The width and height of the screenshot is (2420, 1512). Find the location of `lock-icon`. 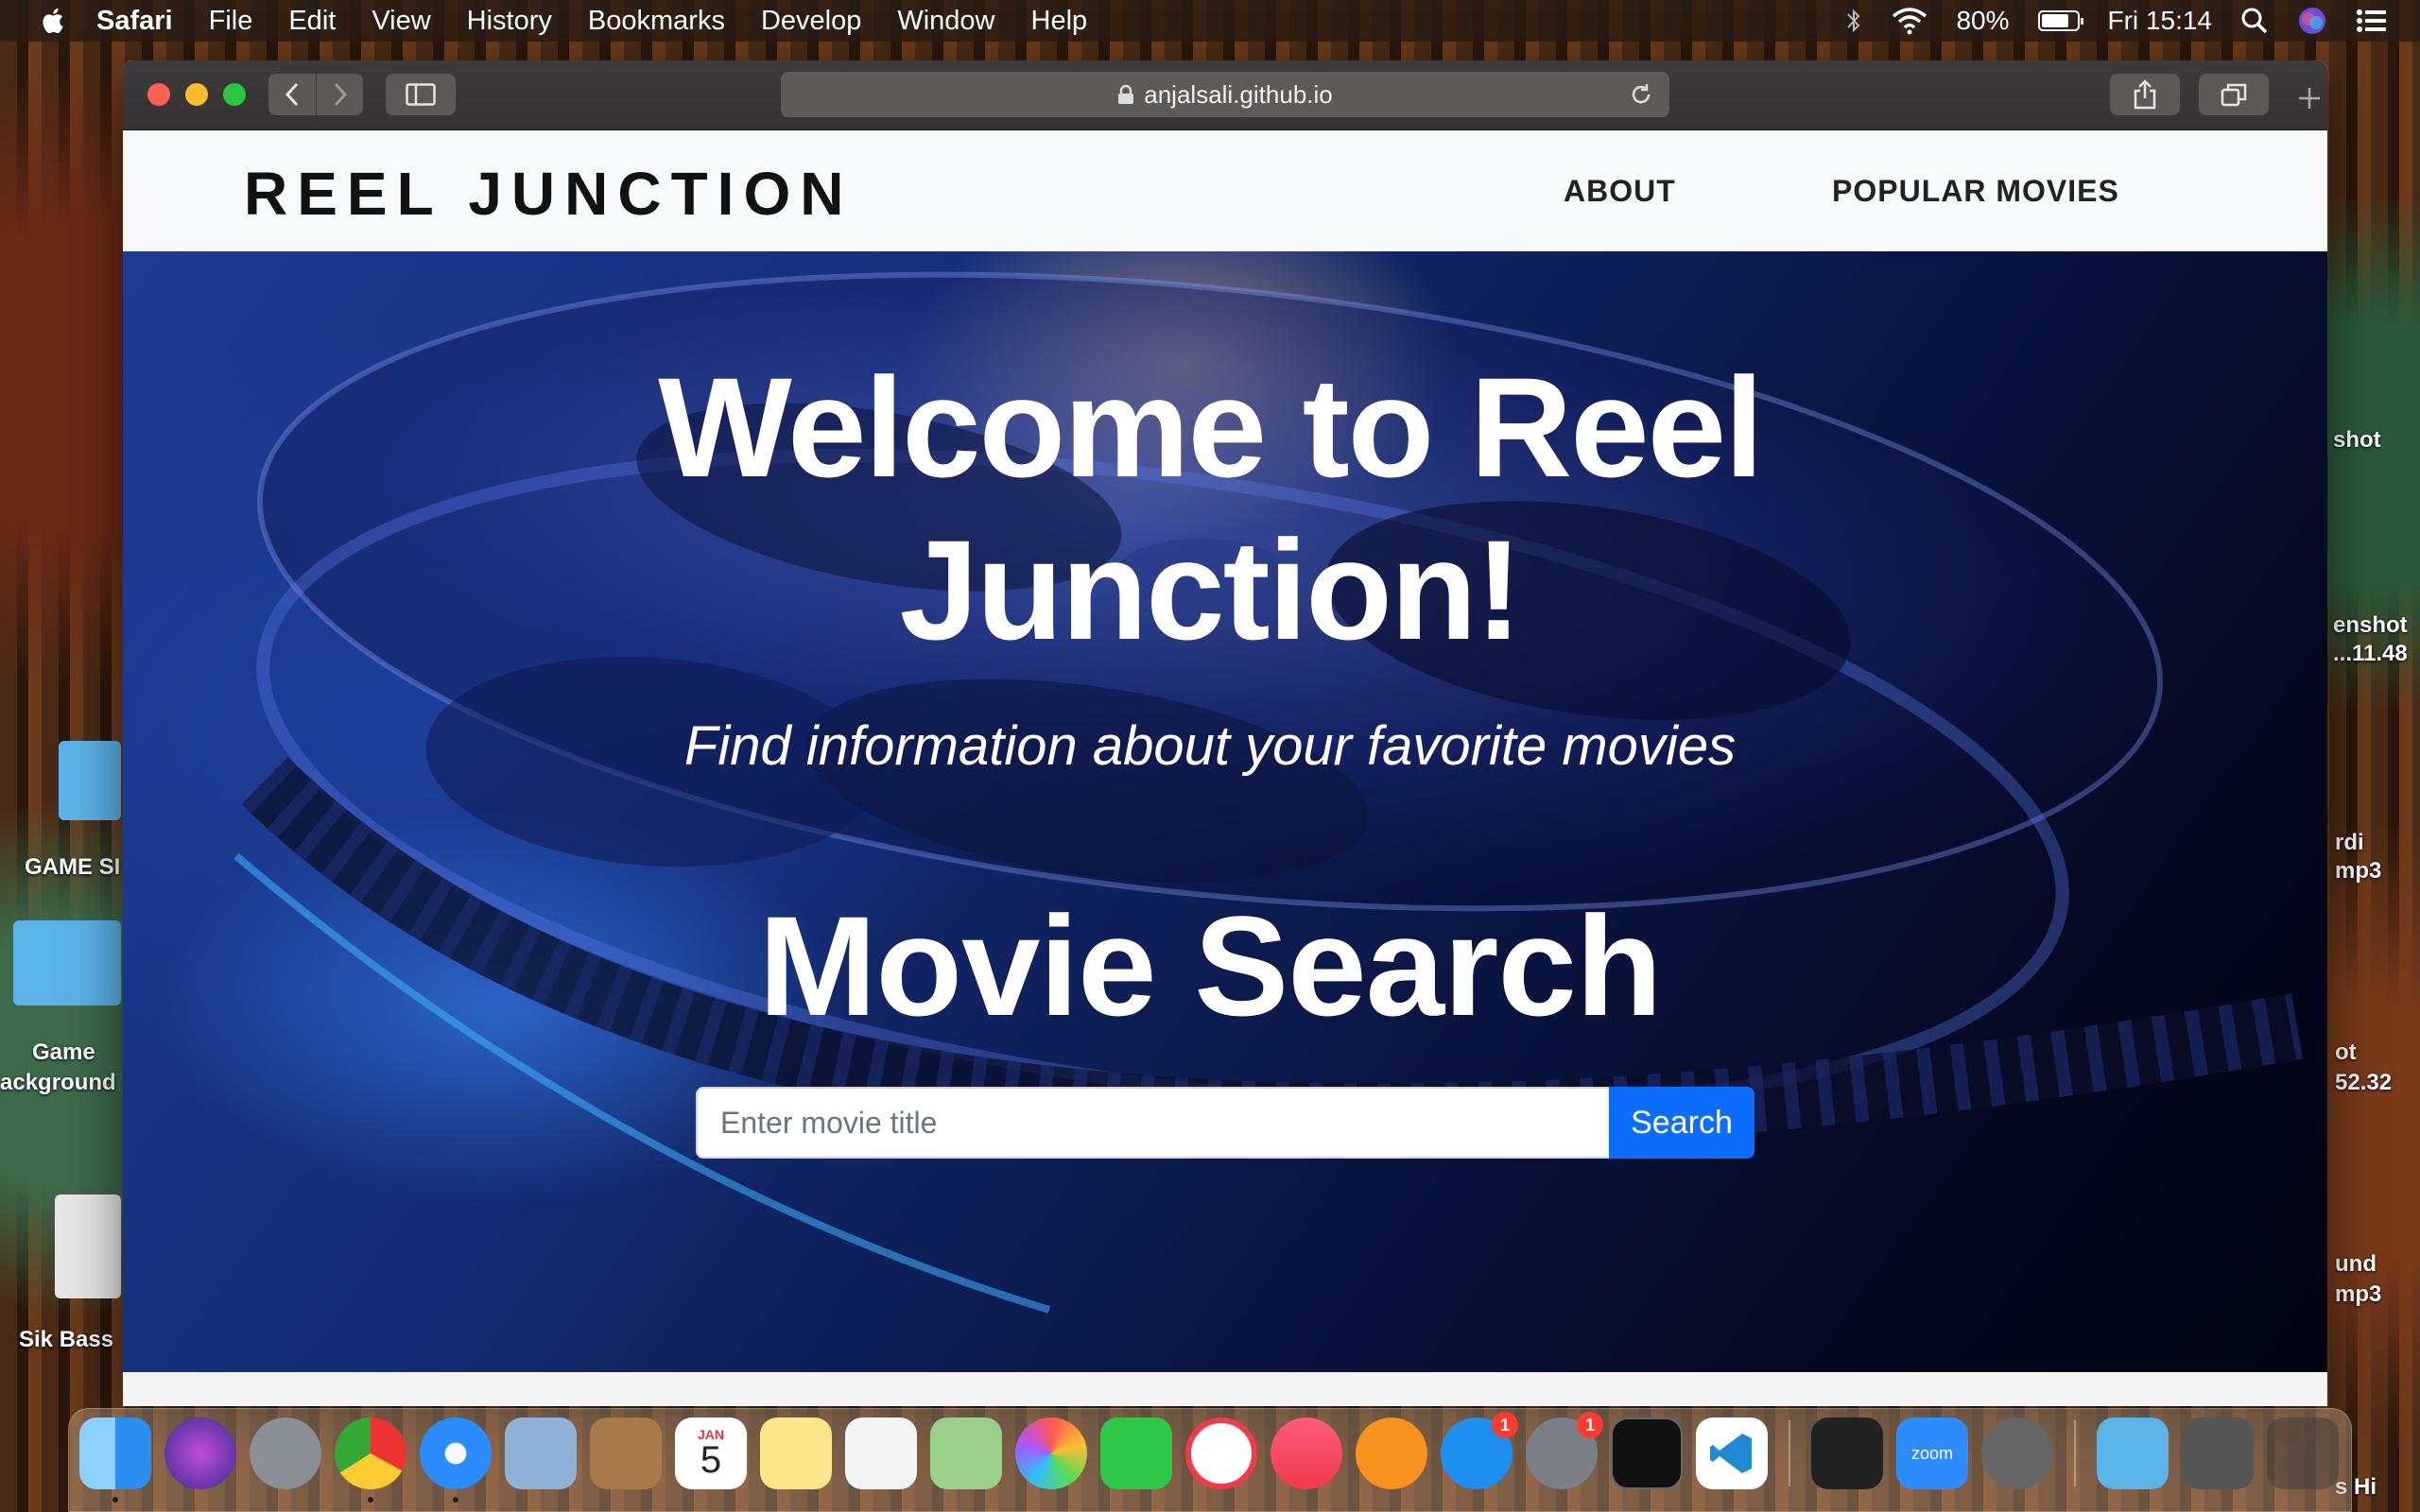

lock-icon is located at coordinates (1126, 94).